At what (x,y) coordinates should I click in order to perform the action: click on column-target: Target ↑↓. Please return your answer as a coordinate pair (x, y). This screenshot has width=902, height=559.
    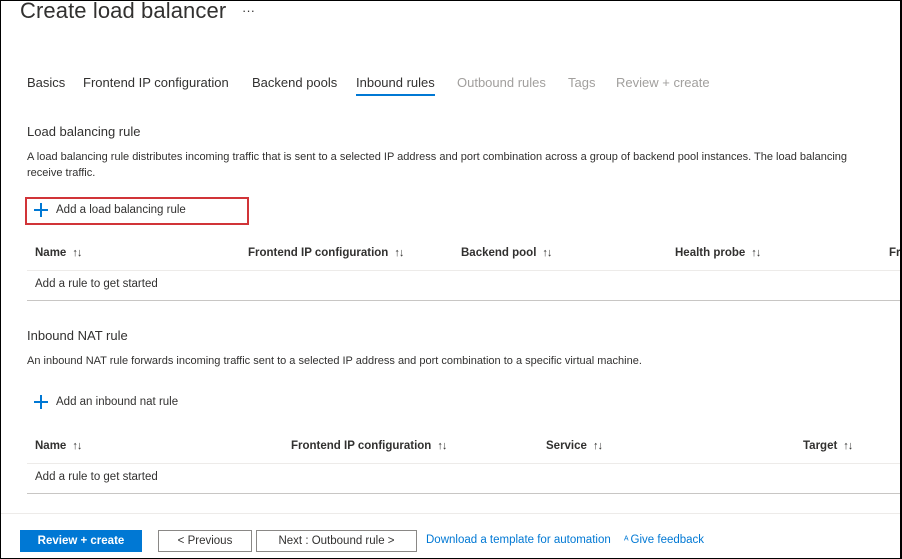
    Looking at the image, I should click on (828, 446).